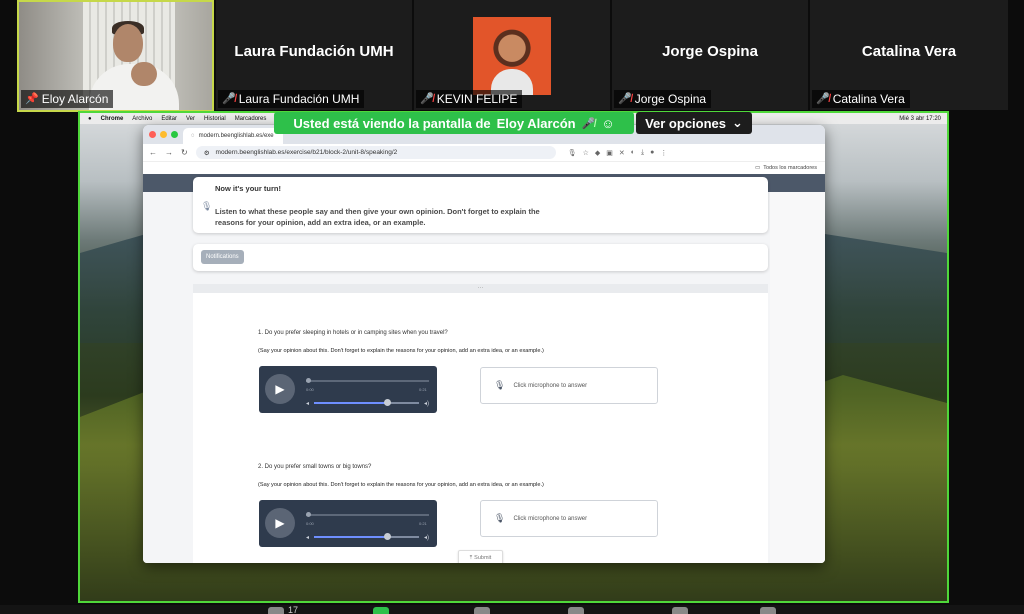  Describe the element at coordinates (169, 118) in the screenshot. I see `menubar-item: Editar` at that location.